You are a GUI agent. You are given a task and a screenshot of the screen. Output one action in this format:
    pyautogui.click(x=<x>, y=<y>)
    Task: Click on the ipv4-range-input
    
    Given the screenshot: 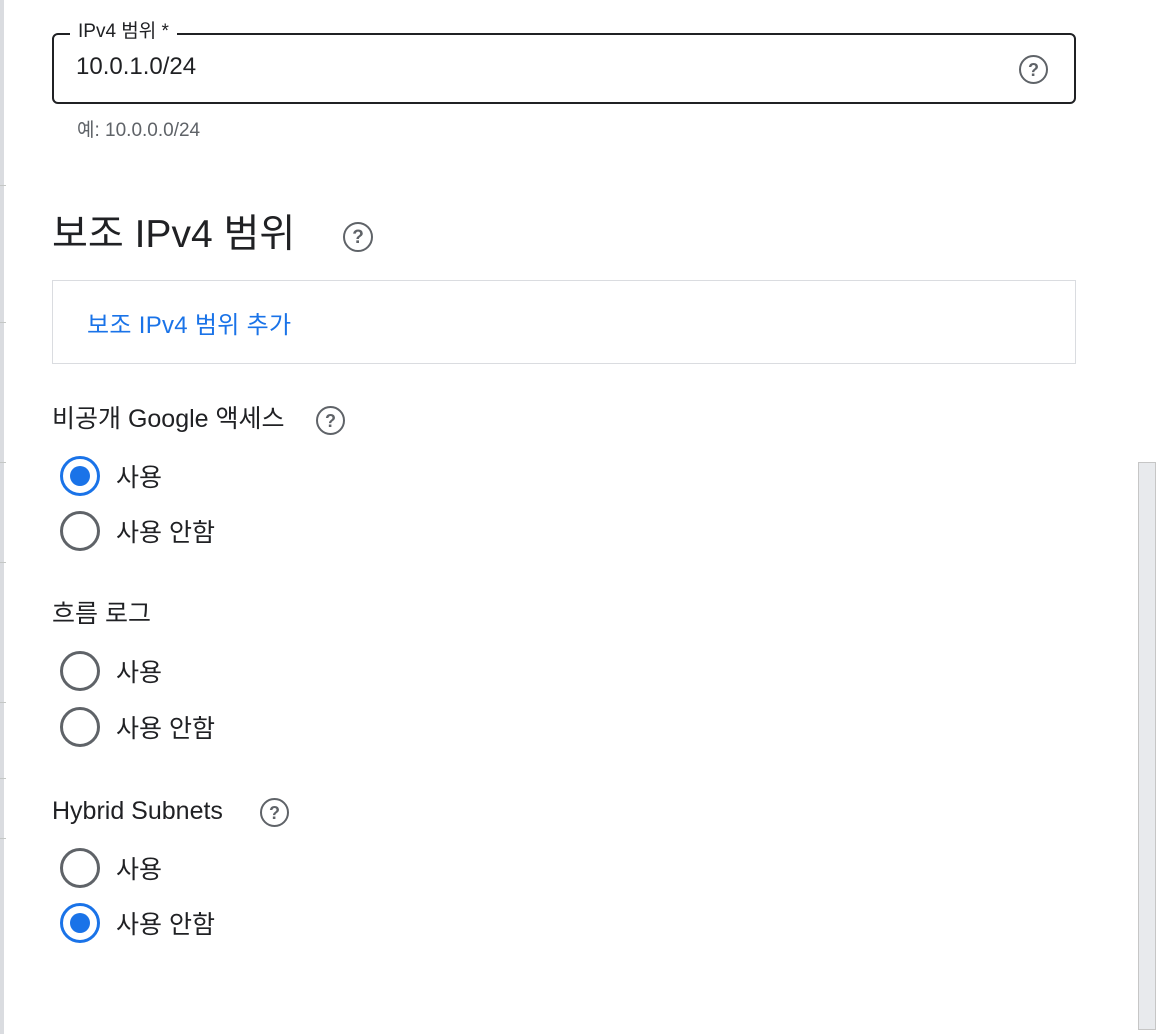 What is the action you would take?
    pyautogui.click(x=526, y=67)
    